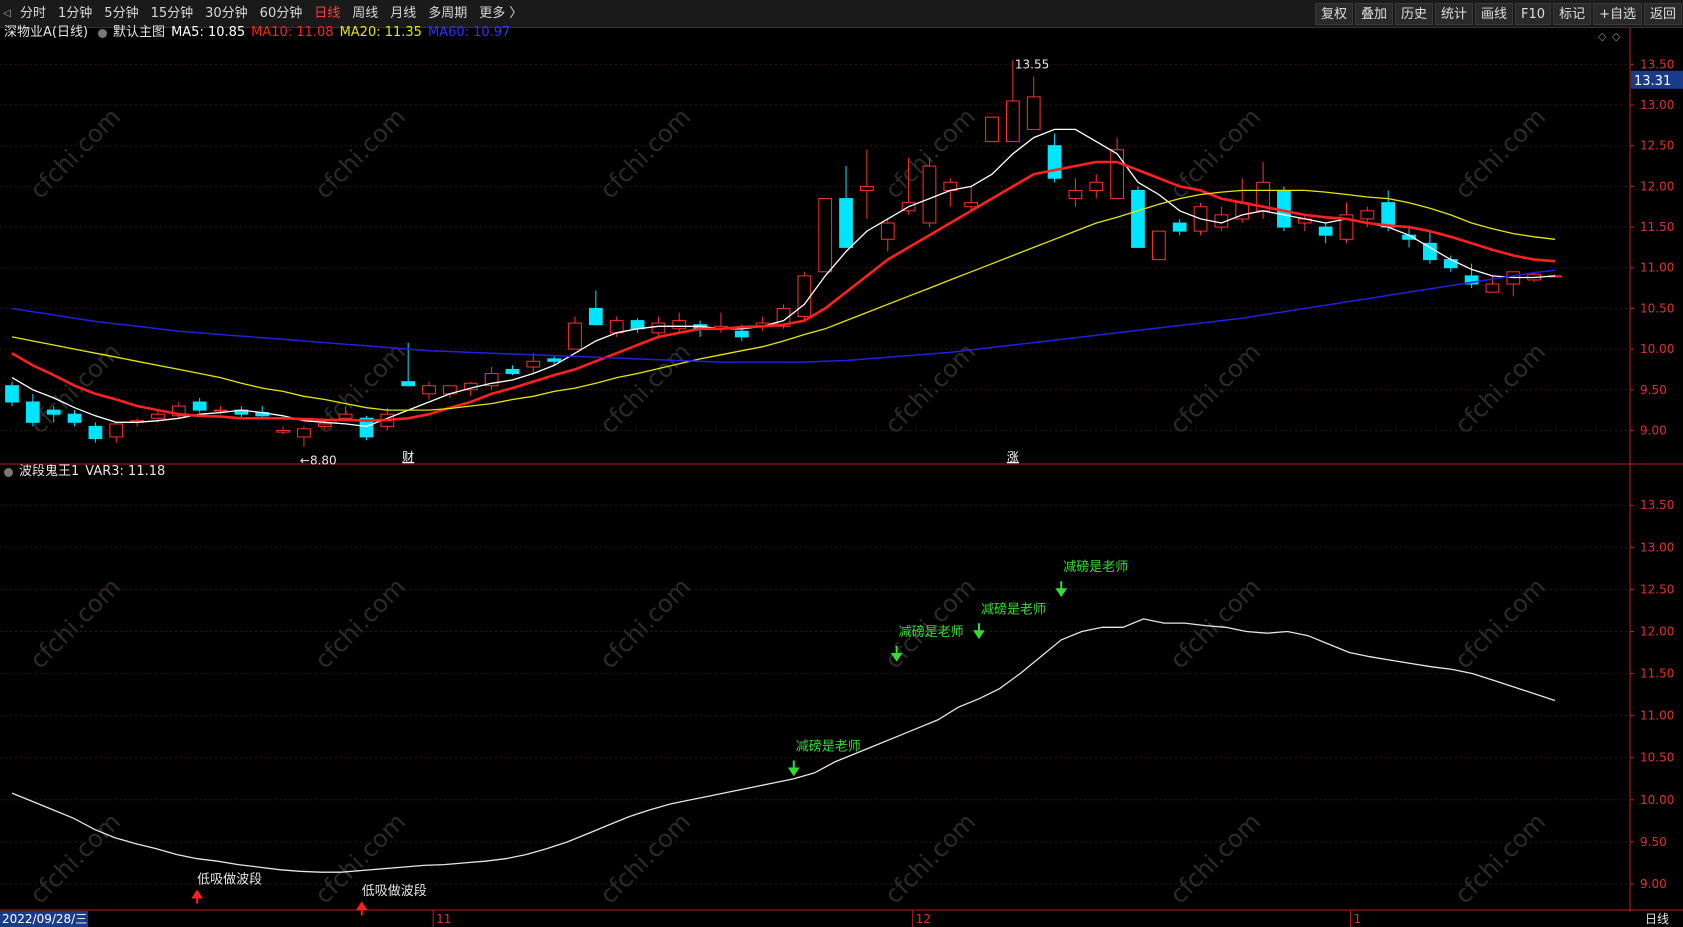 The width and height of the screenshot is (1683, 927). I want to click on current-price-label: 13.31, so click(1652, 81).